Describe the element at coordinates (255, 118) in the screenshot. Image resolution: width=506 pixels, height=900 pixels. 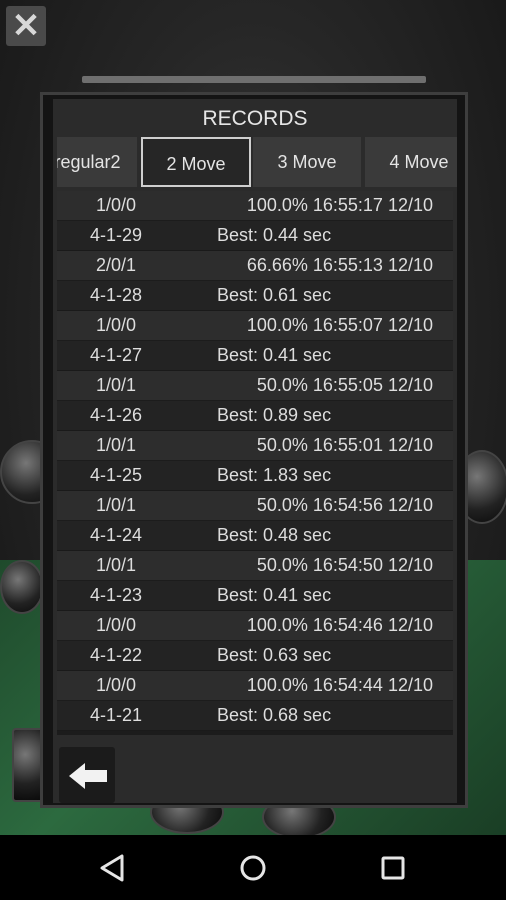
I see `dialog-title: RECORDS` at that location.